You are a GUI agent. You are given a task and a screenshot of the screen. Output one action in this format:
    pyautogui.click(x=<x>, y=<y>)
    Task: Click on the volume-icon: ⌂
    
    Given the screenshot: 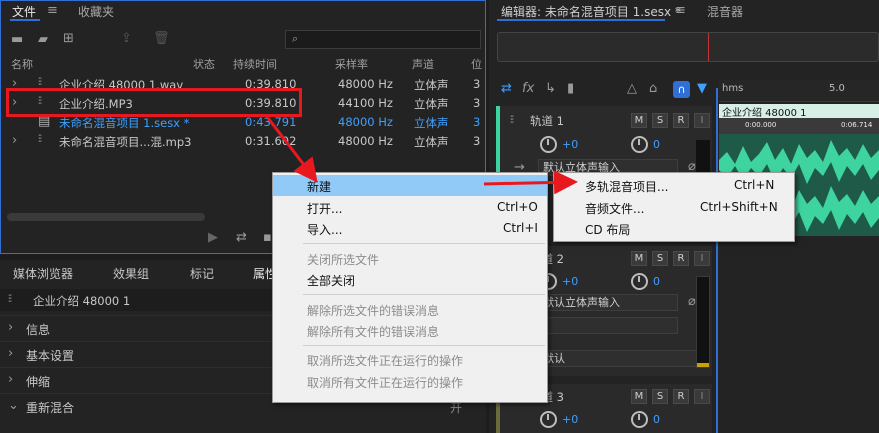 What is the action you would take?
    pyautogui.click(x=653, y=88)
    